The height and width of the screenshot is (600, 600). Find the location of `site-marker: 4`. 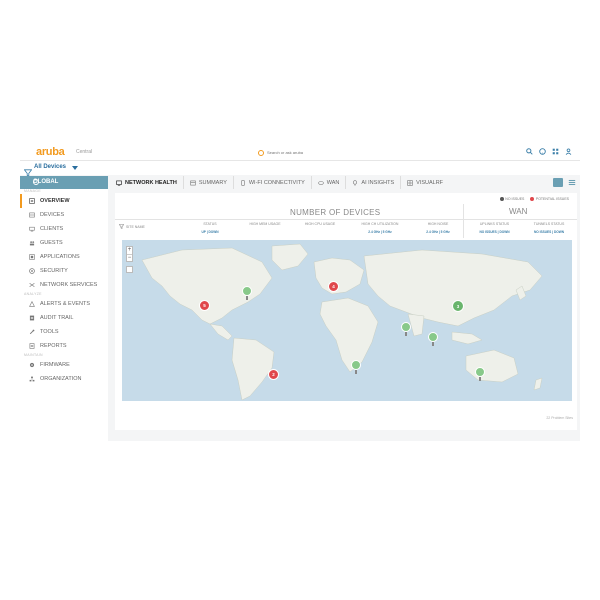

site-marker: 4 is located at coordinates (333, 286).